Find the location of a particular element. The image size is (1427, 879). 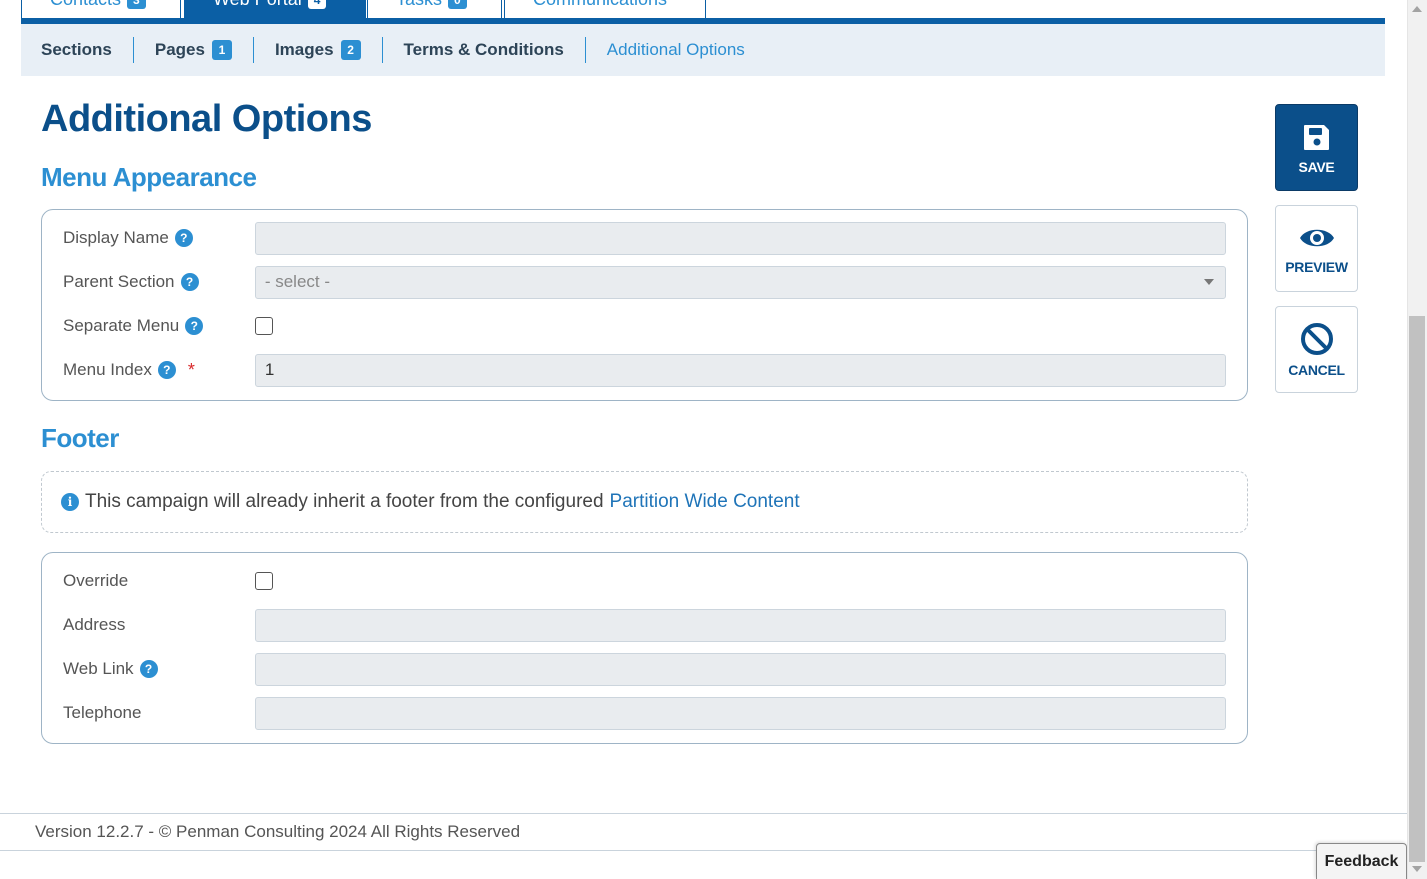

tab-tasks-label: Tasks is located at coordinates (419, 4).